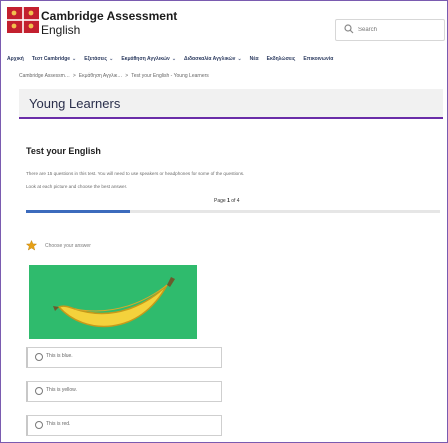  What do you see at coordinates (61, 390) in the screenshot?
I see `answer-label: This is yellow.` at bounding box center [61, 390].